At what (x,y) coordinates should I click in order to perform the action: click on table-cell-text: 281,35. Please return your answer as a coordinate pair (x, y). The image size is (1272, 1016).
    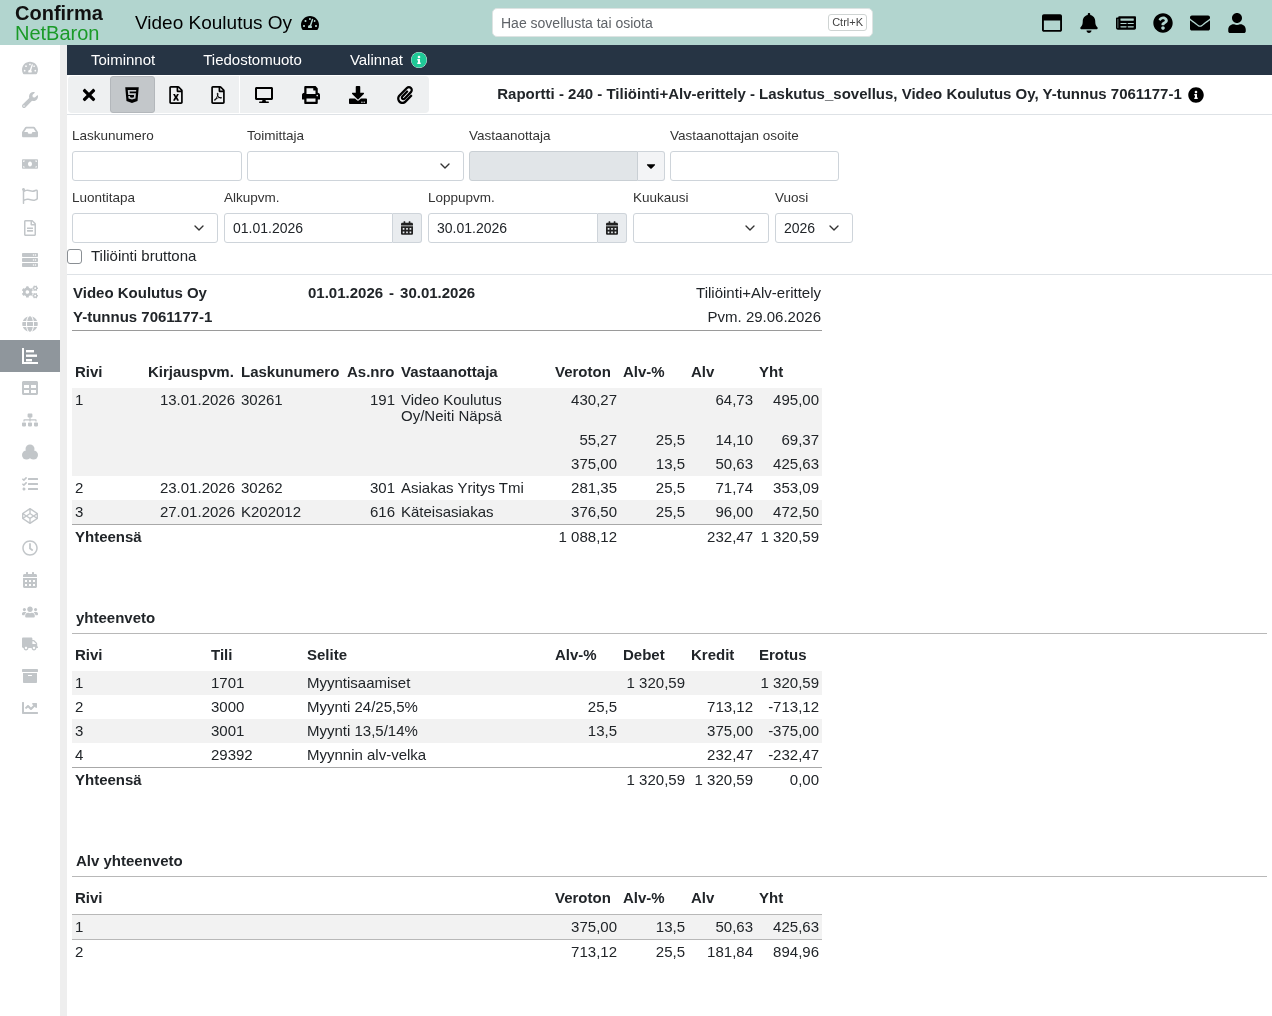
    Looking at the image, I should click on (594, 488).